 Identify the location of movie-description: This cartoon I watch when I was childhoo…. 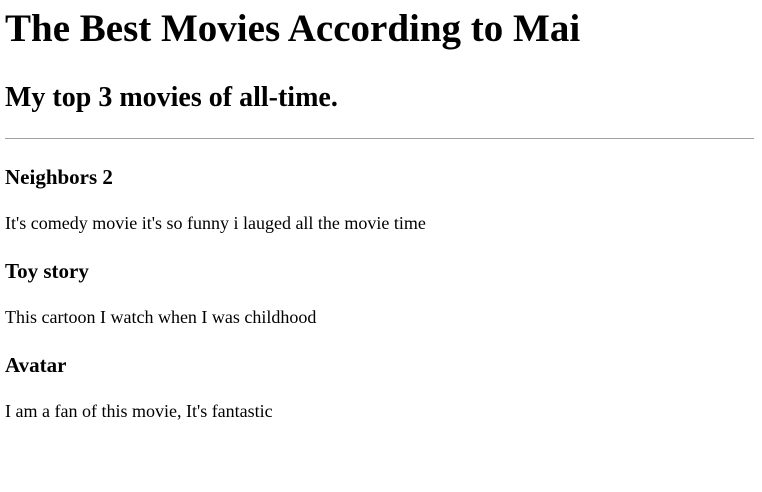
(161, 317).